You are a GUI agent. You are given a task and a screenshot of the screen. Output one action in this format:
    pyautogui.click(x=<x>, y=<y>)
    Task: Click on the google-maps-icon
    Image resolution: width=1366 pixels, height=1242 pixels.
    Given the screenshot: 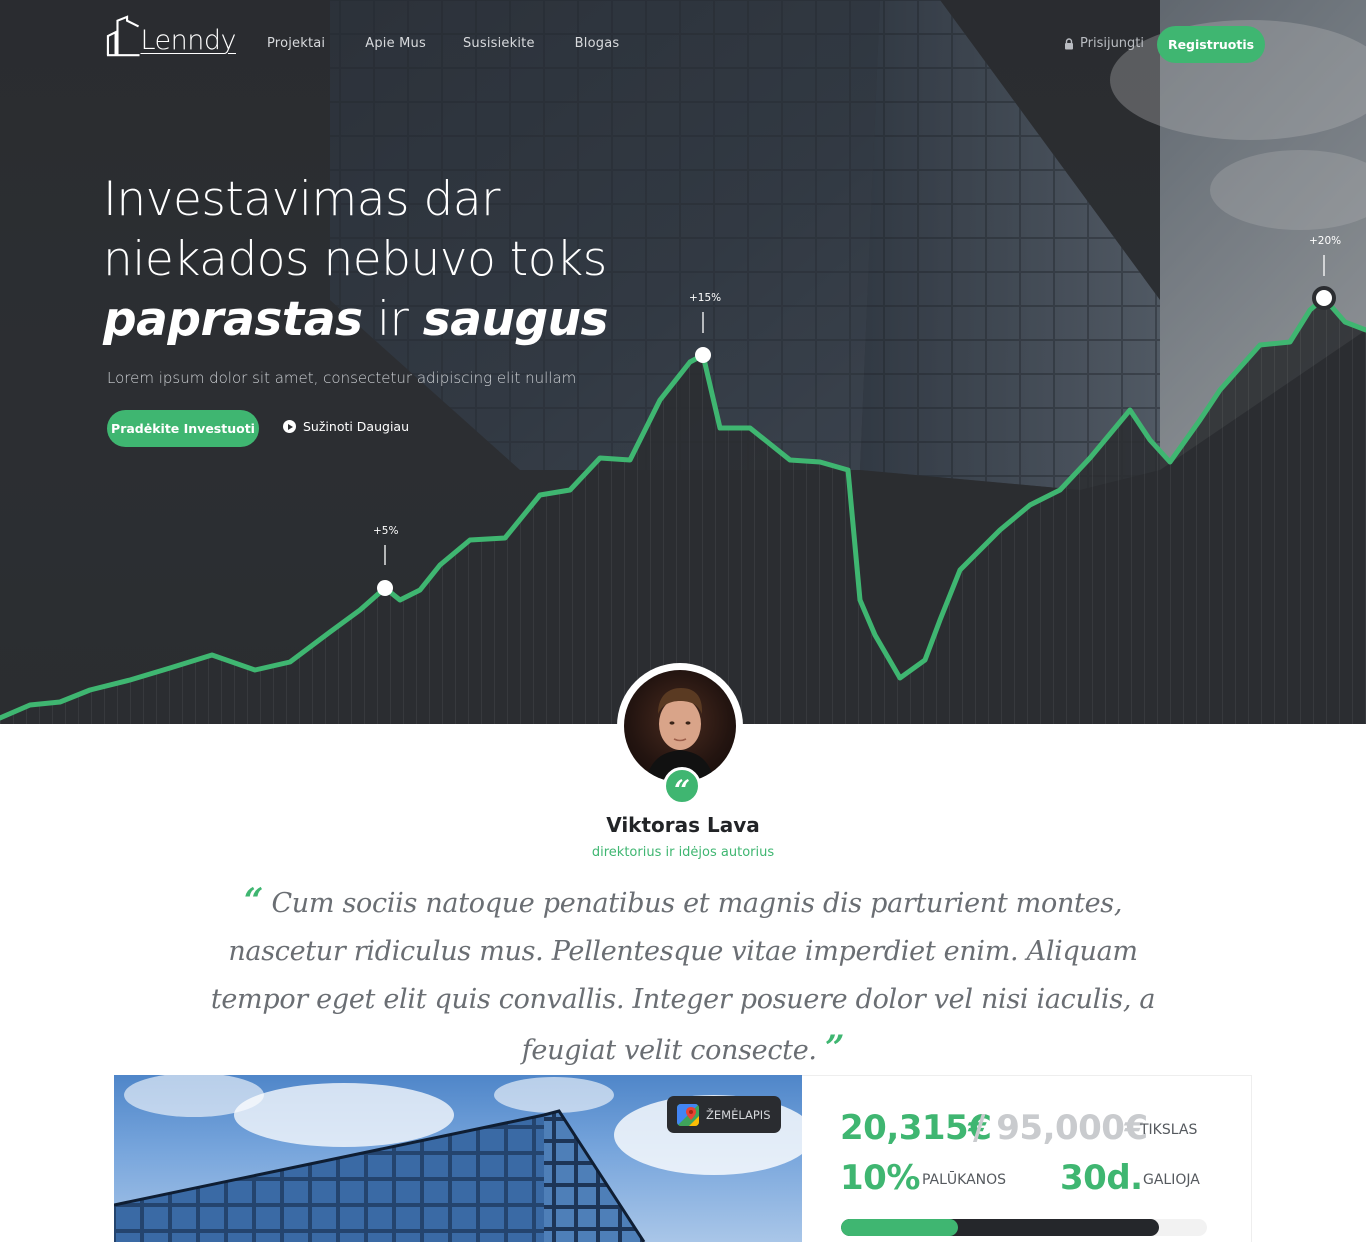 What is the action you would take?
    pyautogui.click(x=688, y=1114)
    